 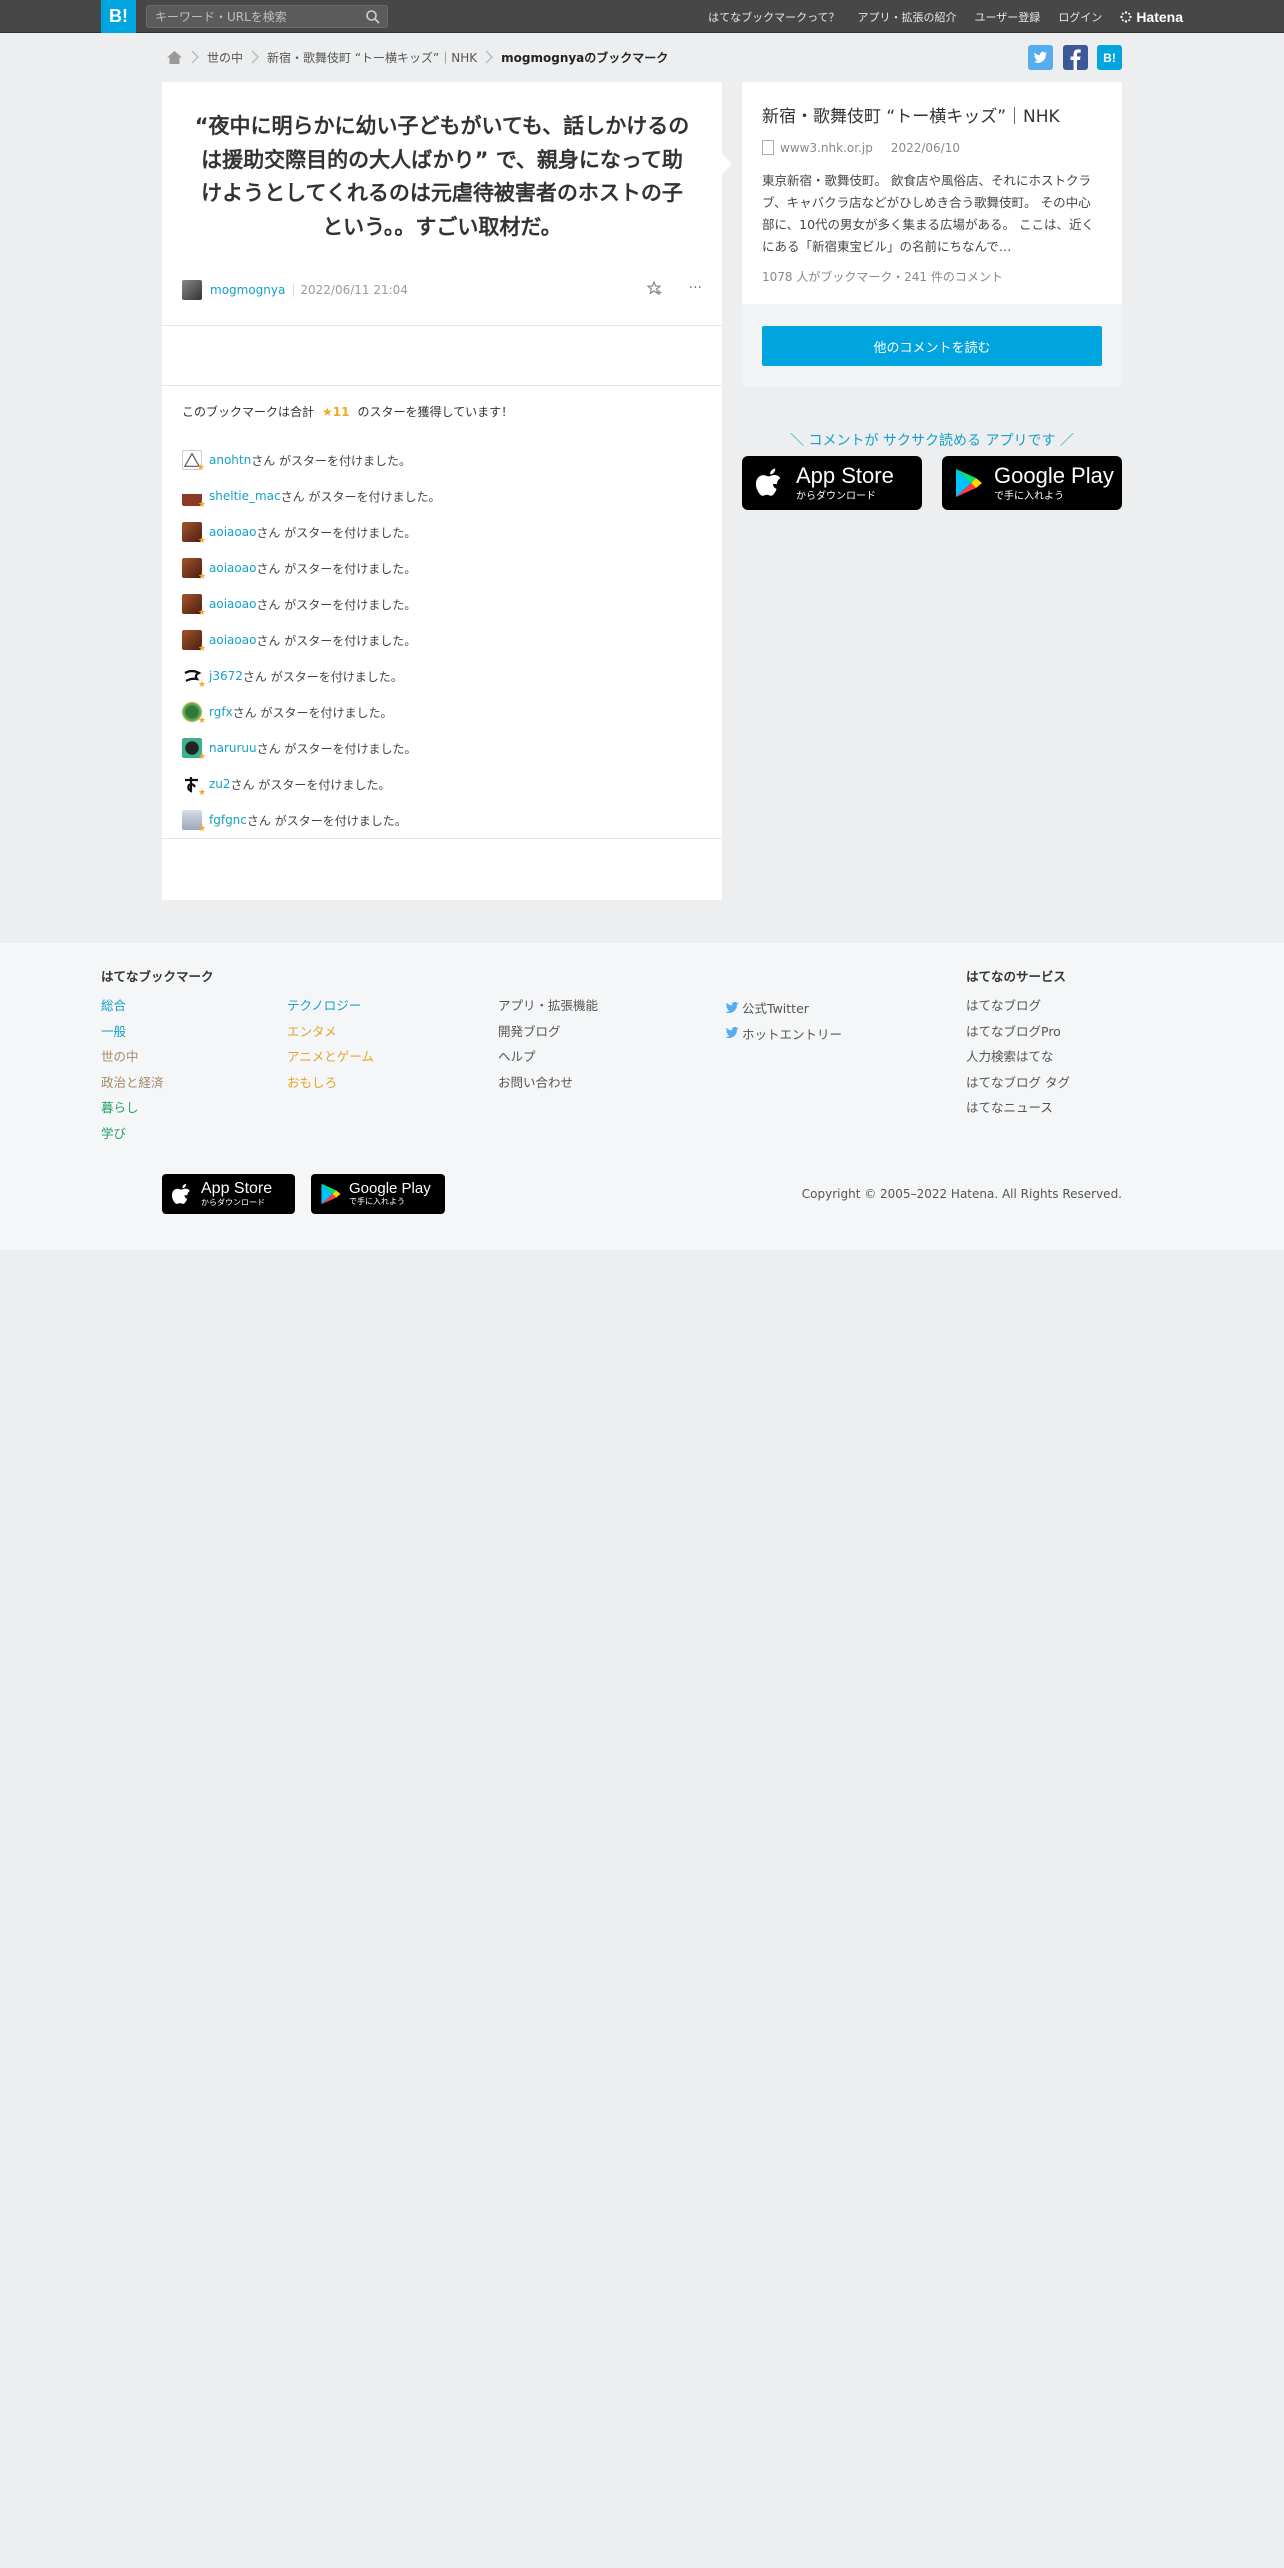 What do you see at coordinates (1040, 57) in the screenshot?
I see `share-twitter-button` at bounding box center [1040, 57].